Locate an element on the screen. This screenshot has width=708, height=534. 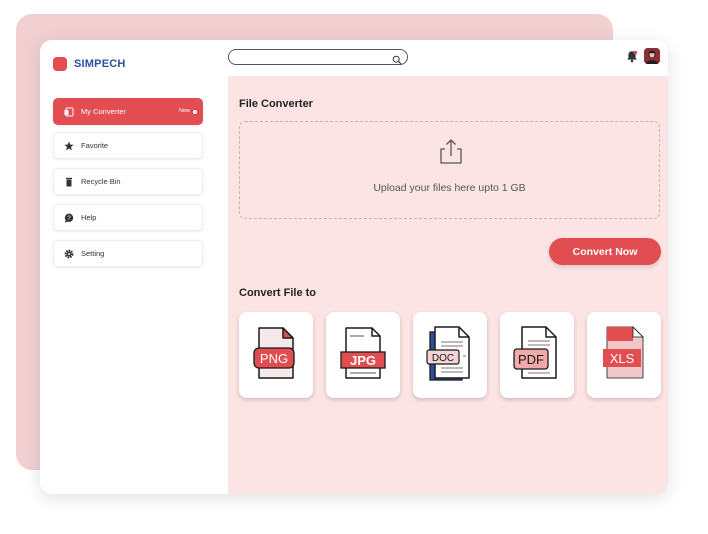
pdf-file-icon: PDF is located at coordinates (535, 352).